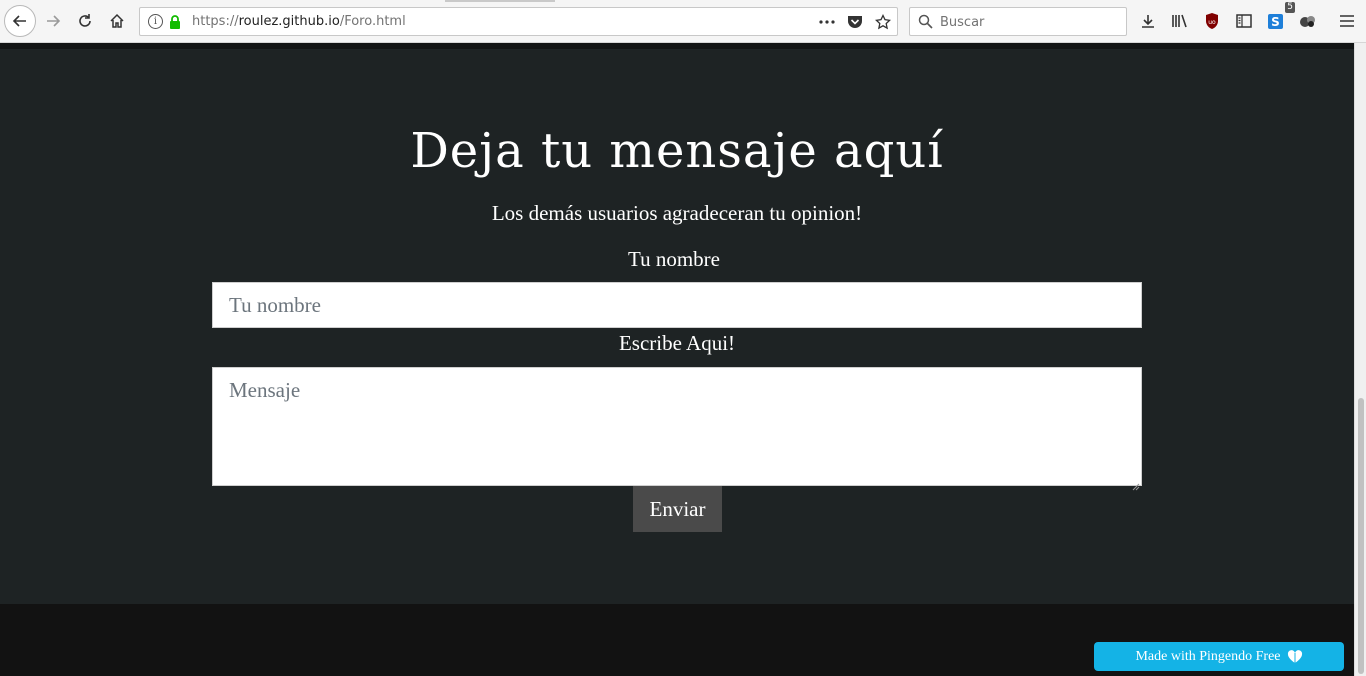 This screenshot has height=676, width=1366. I want to click on message-label: Escribe Aqui!, so click(677, 343).